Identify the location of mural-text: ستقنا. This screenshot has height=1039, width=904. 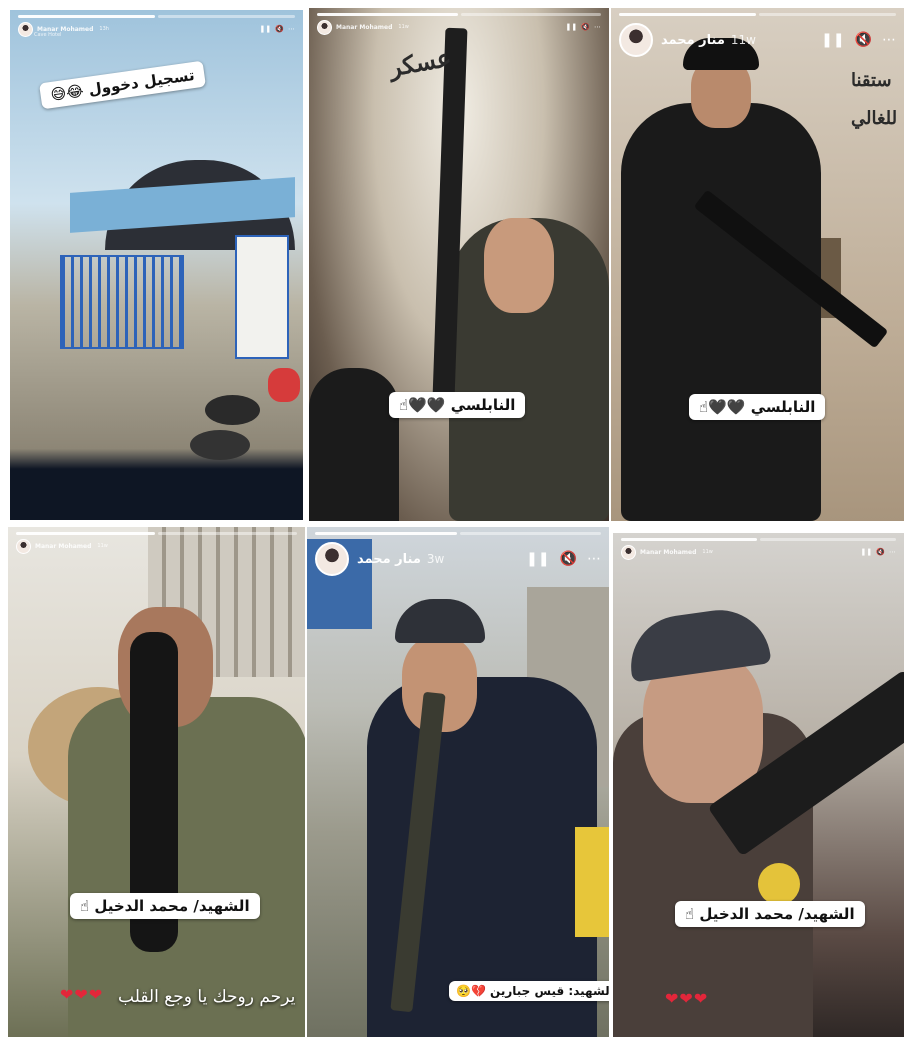
(871, 80).